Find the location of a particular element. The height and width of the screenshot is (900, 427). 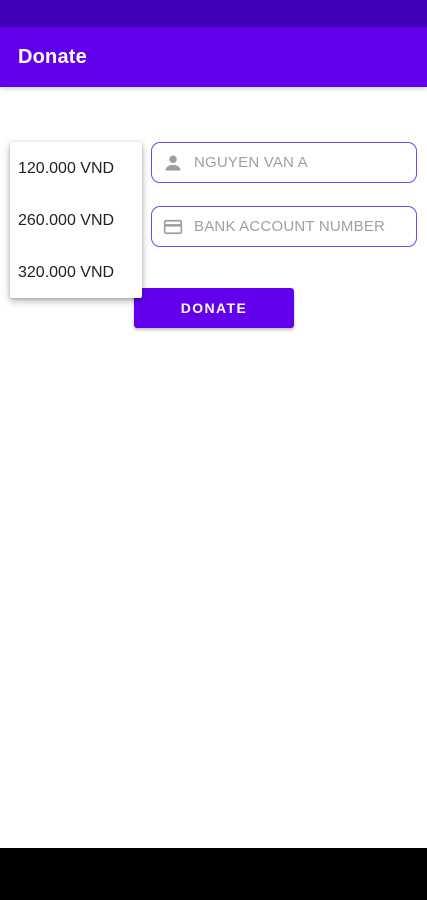

credit-card-icon is located at coordinates (173, 227).